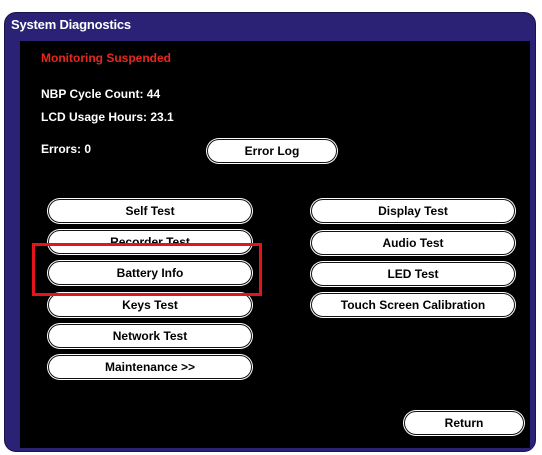  What do you see at coordinates (150, 273) in the screenshot?
I see `battery-info-button: Battery Info` at bounding box center [150, 273].